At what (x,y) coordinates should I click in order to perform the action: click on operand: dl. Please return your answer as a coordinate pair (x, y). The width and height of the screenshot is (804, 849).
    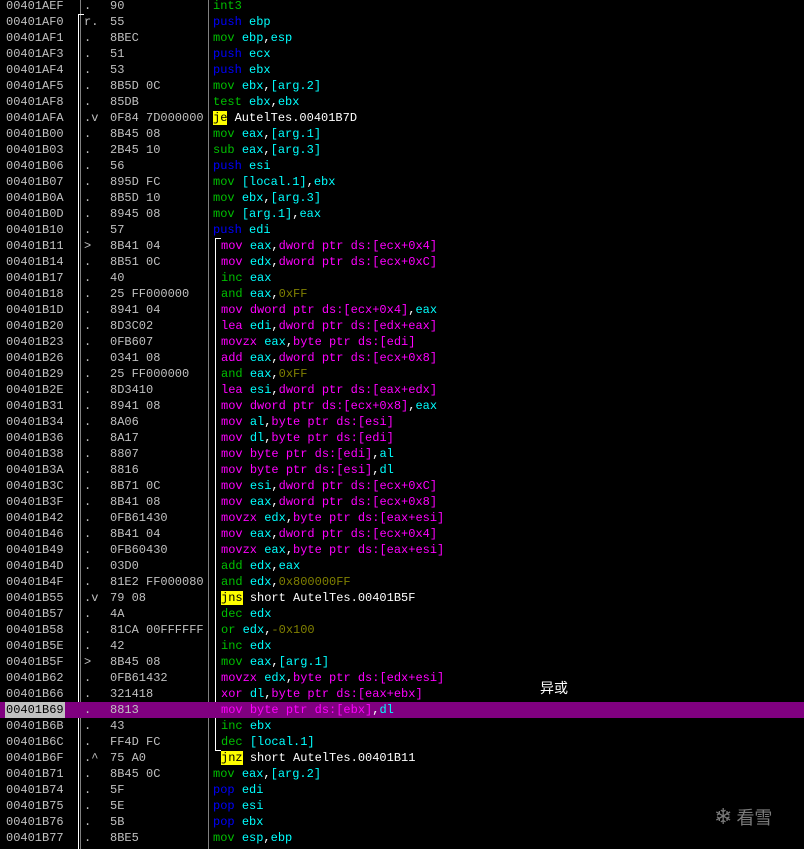
    Looking at the image, I should click on (257, 438).